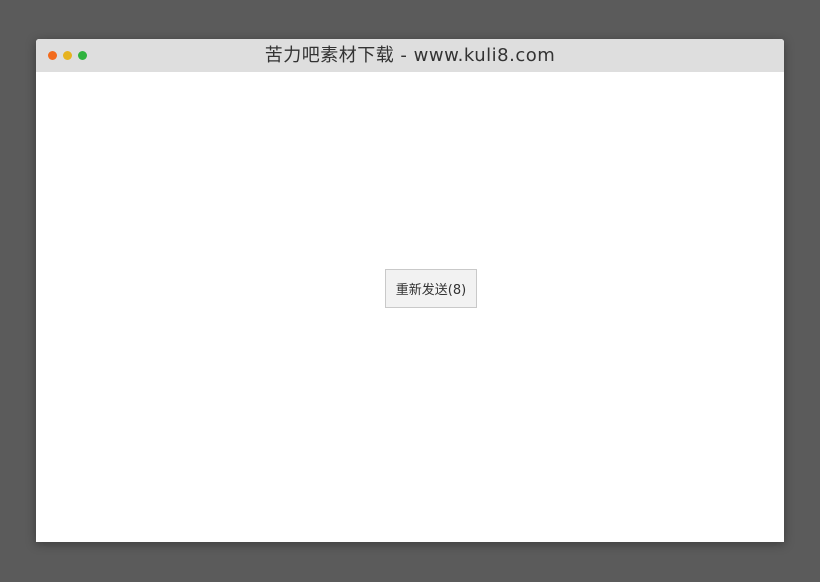 The width and height of the screenshot is (820, 582). I want to click on title-bar: 苦力吧素材下载 - www.kuli8.com, so click(410, 56).